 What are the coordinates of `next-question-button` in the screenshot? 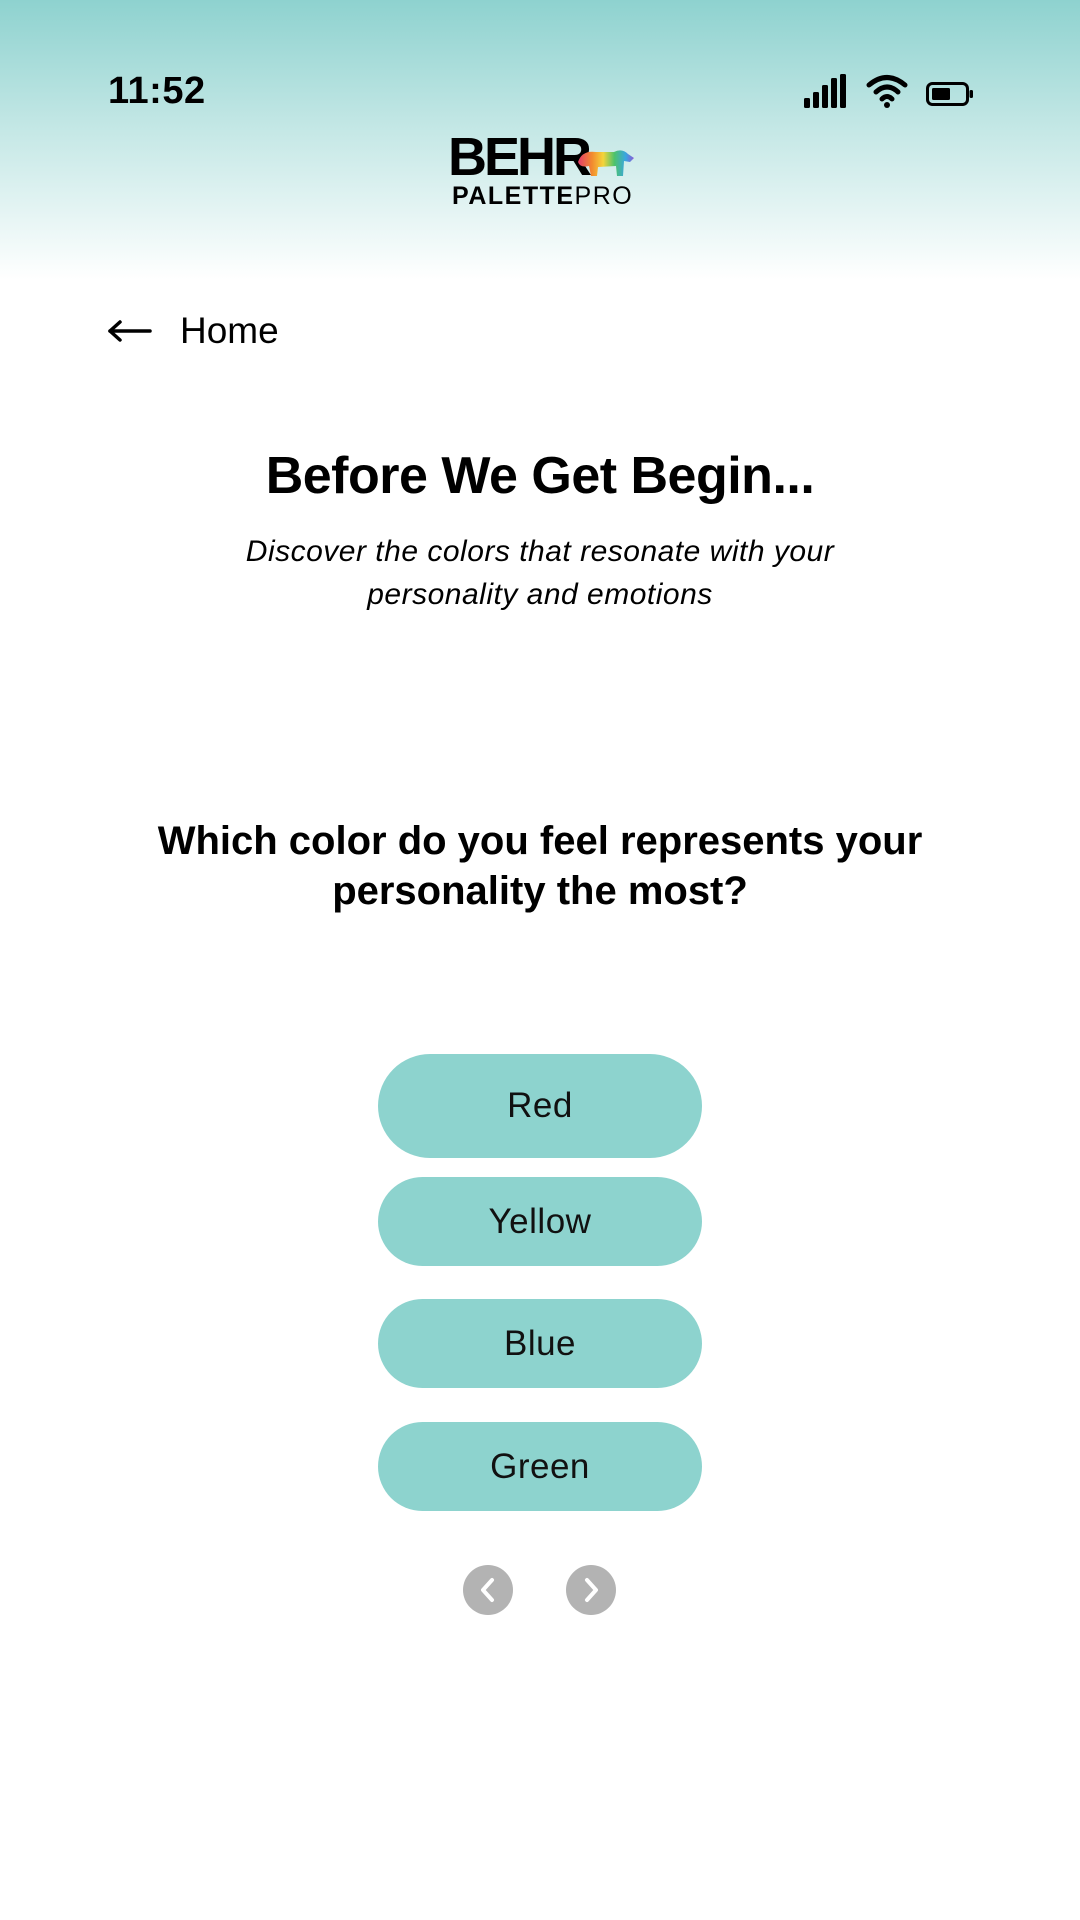 It's located at (591, 1590).